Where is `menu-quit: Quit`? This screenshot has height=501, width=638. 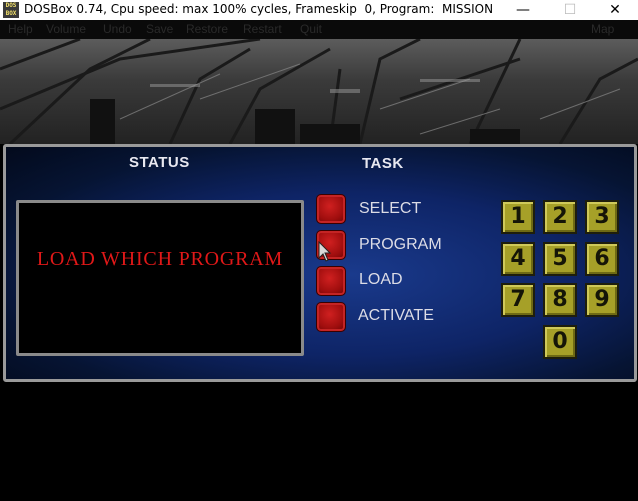 menu-quit: Quit is located at coordinates (311, 29).